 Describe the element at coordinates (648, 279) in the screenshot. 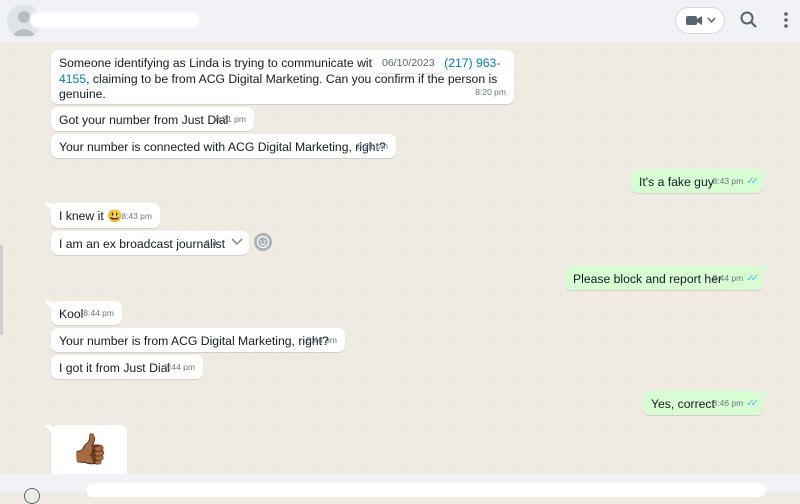

I see `message-text: Please block and report her` at that location.